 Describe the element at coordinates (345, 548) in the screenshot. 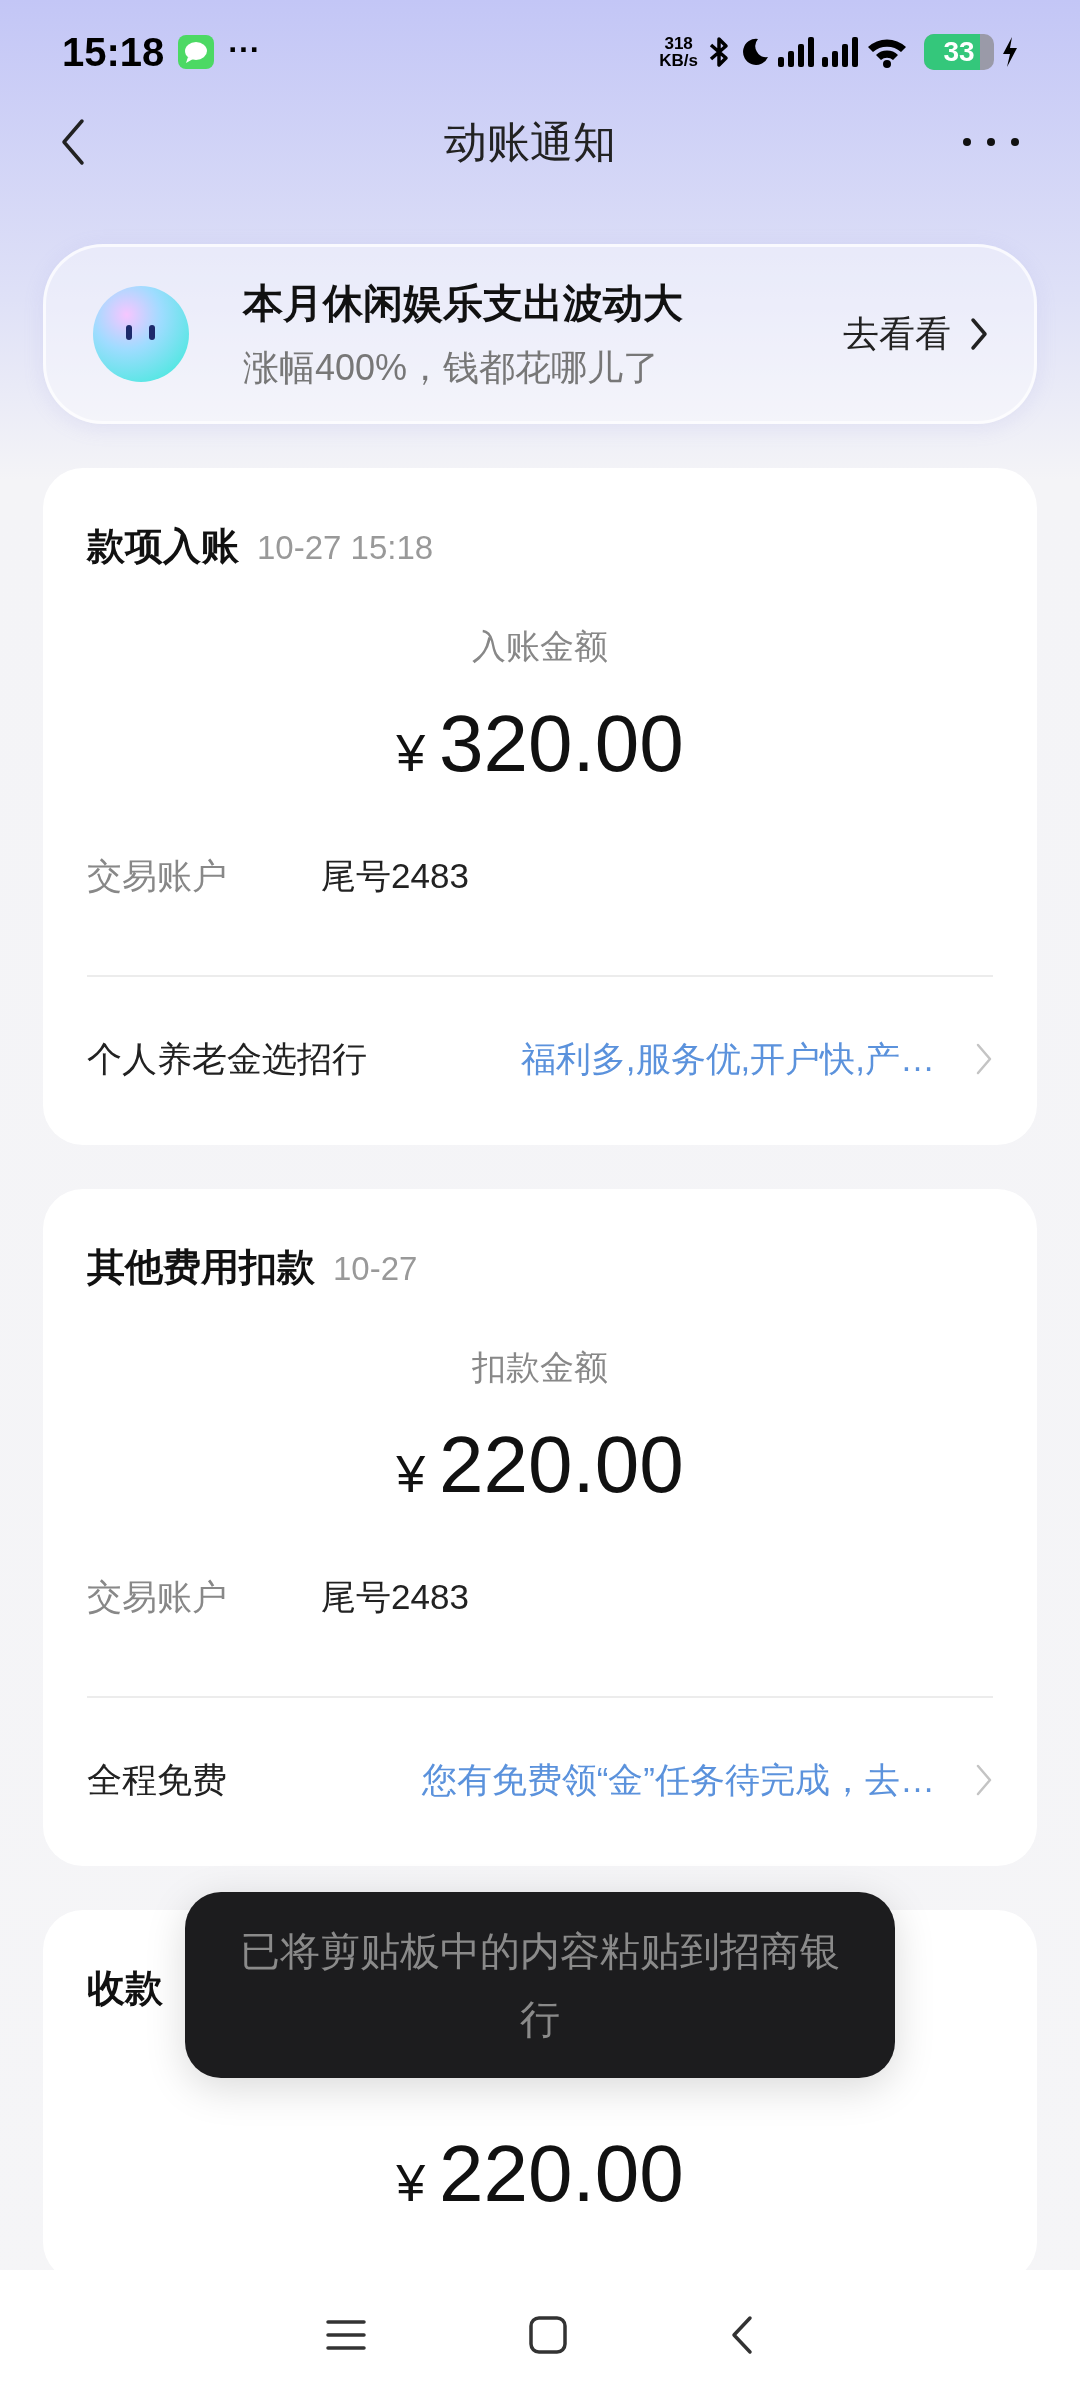

I see `transaction-time: 10-27 15:18` at that location.